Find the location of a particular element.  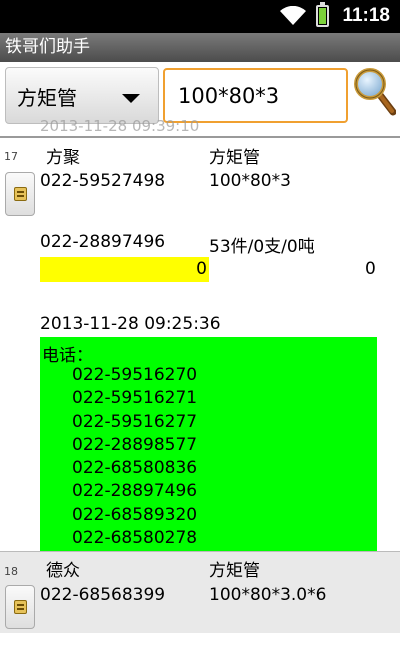

app-title: 铁哥们助手 is located at coordinates (47, 47).